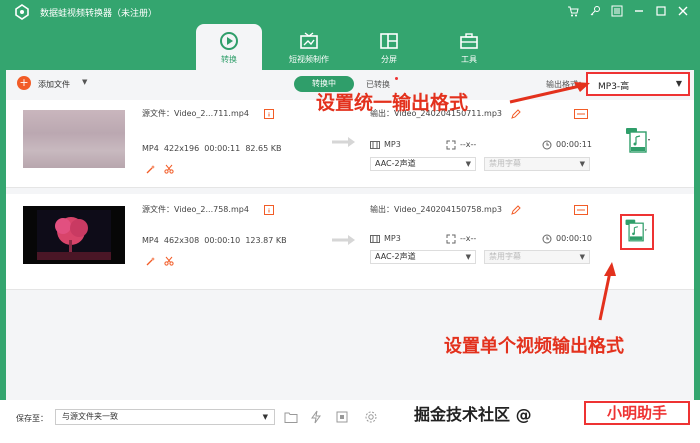  Describe the element at coordinates (212, 148) in the screenshot. I see `source-meta: MP4 422x196 00:00:11 82.65 KB` at that location.